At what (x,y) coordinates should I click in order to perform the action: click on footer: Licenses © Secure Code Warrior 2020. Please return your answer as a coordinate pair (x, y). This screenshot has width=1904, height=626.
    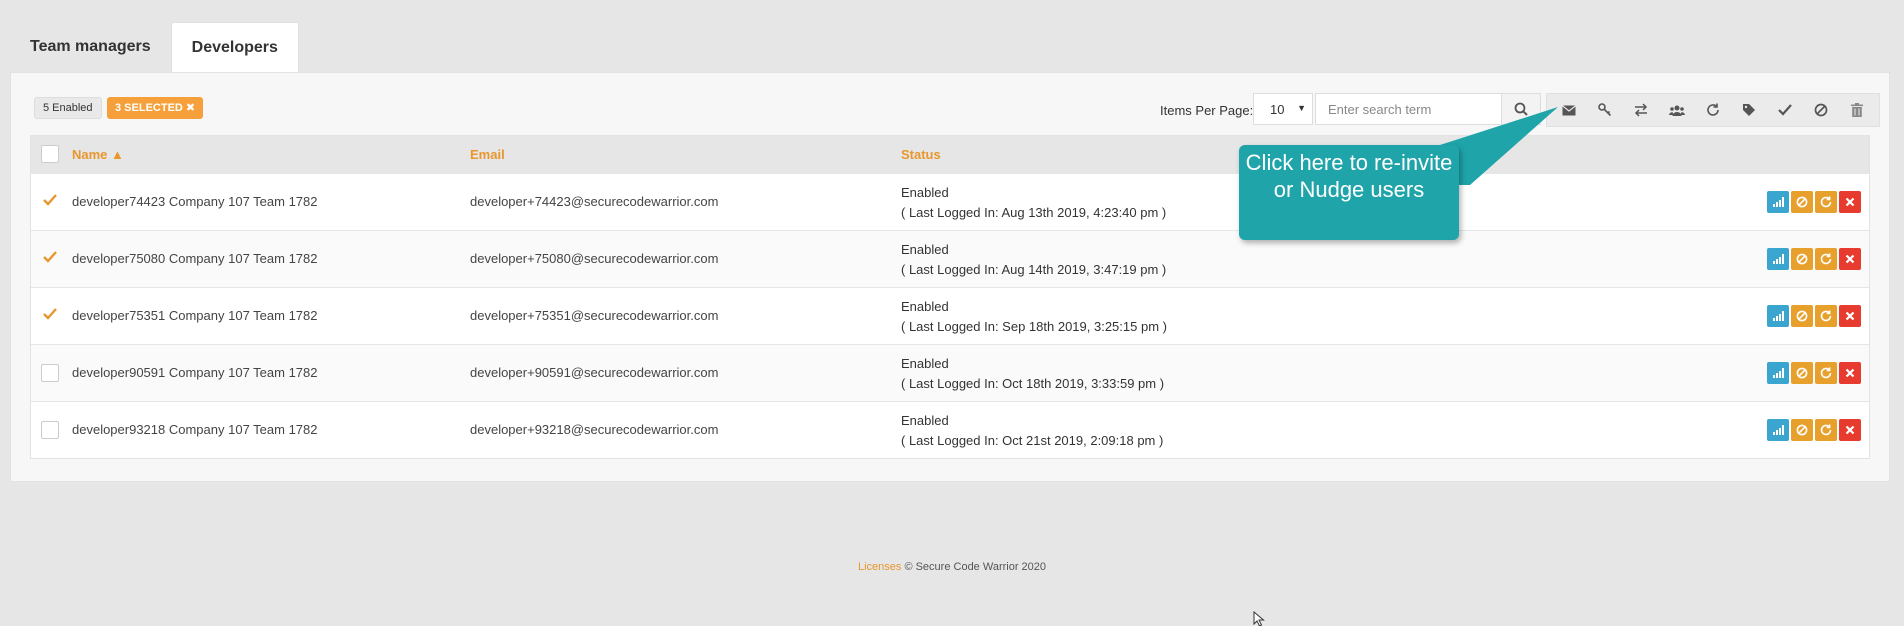
    Looking at the image, I should click on (952, 567).